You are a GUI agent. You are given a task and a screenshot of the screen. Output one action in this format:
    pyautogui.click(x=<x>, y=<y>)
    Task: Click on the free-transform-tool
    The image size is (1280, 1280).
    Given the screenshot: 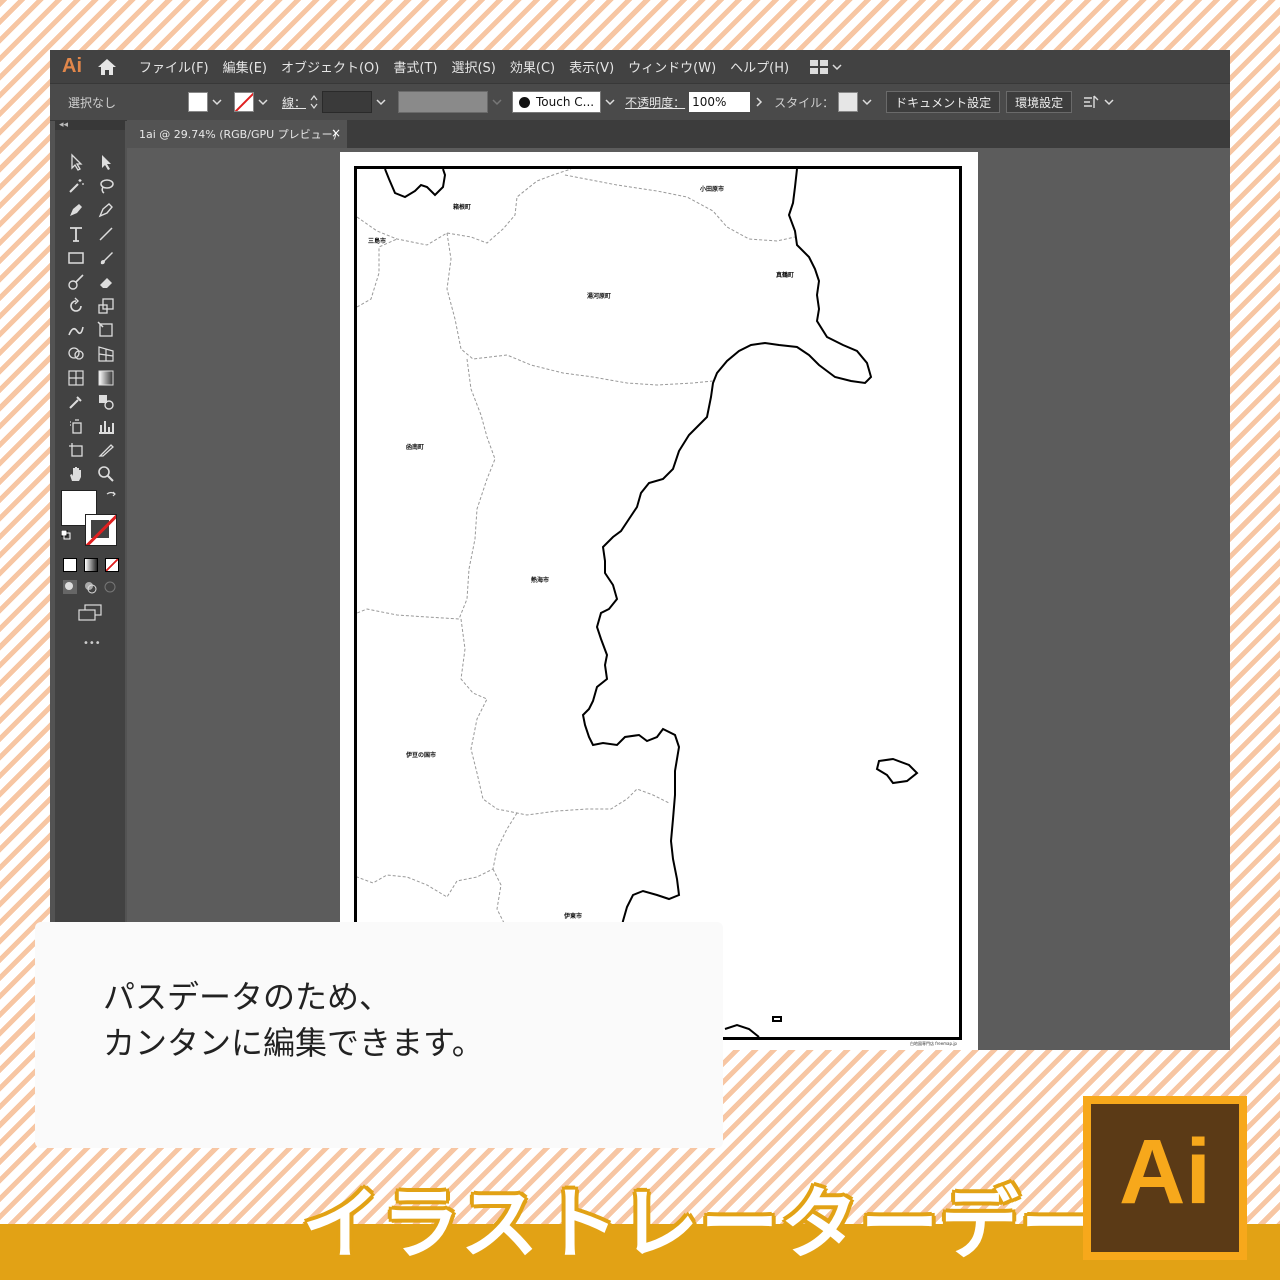 What is the action you would take?
    pyautogui.click(x=106, y=330)
    